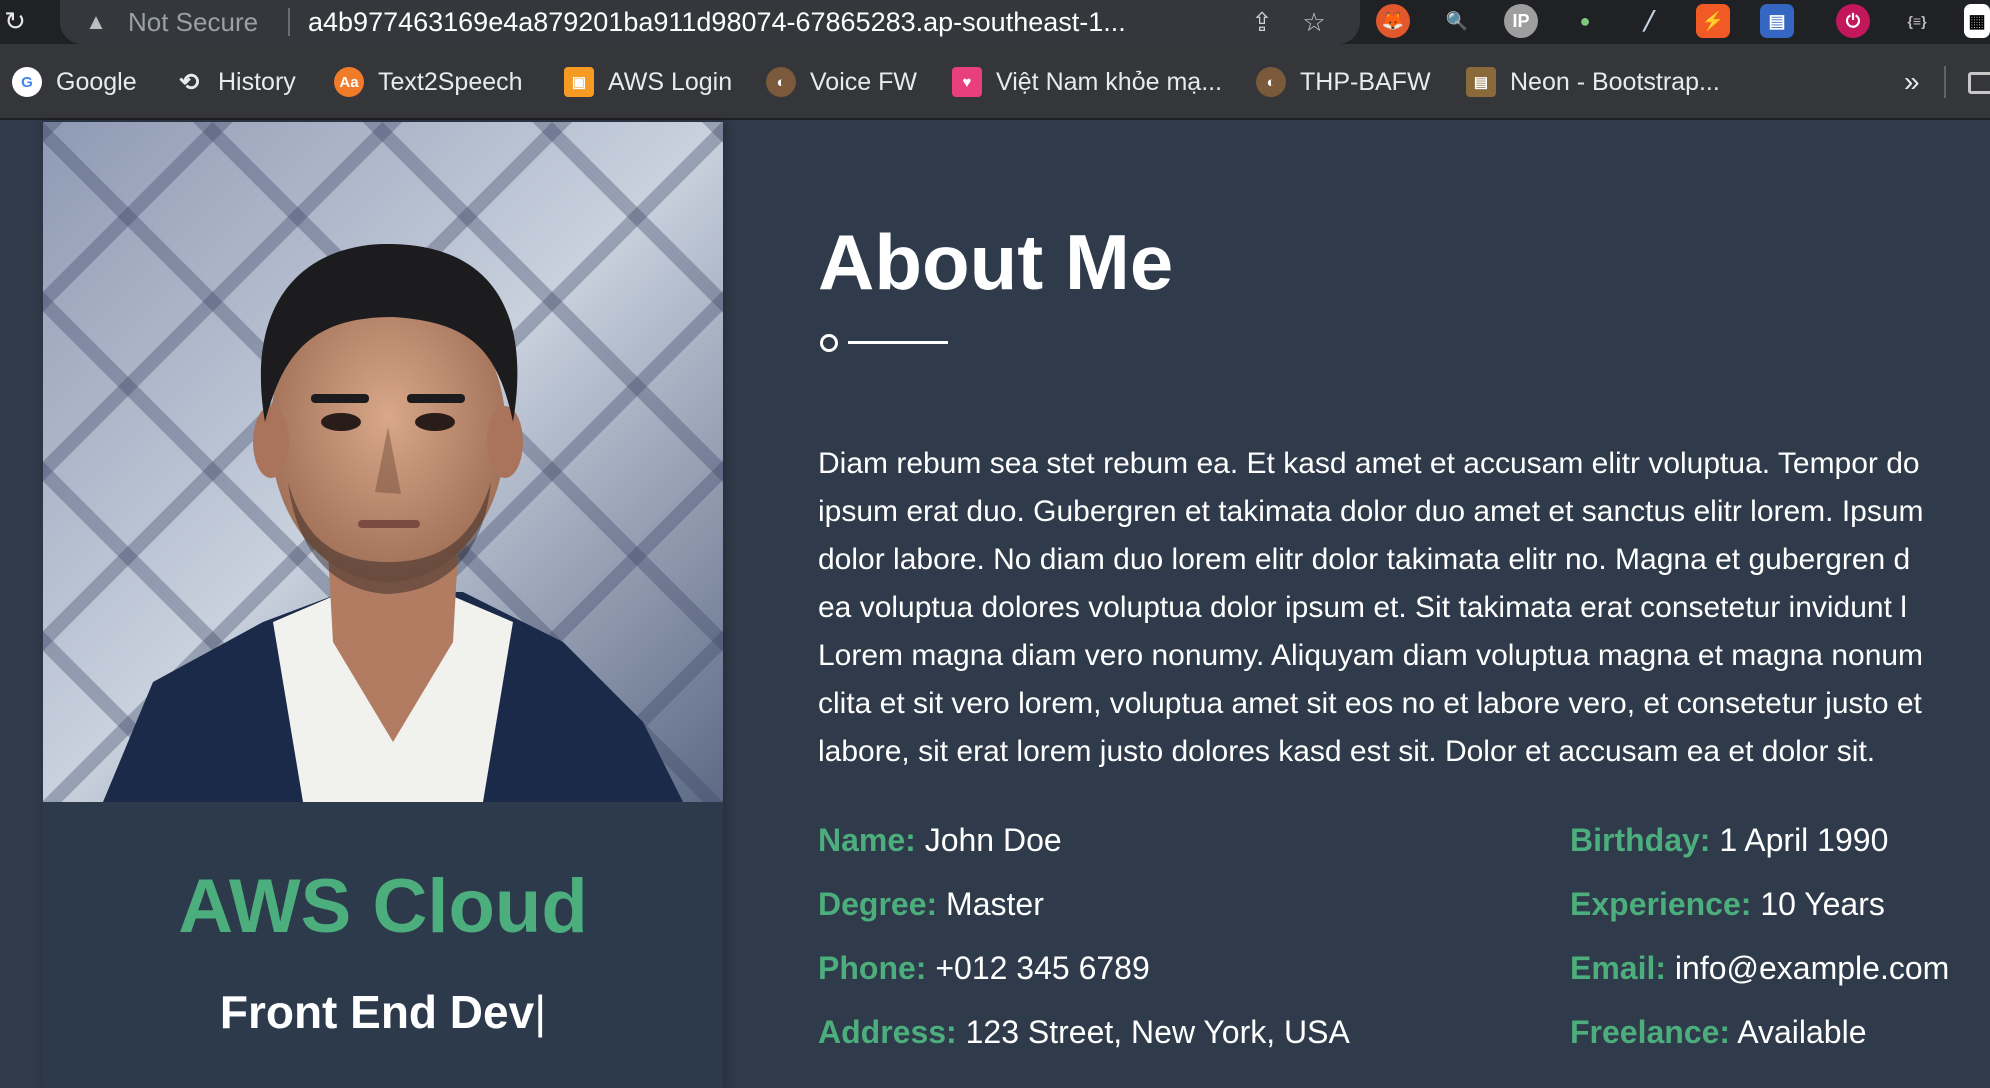 This screenshot has width=1990, height=1088. What do you see at coordinates (863, 81) in the screenshot?
I see `bookmark-label: Voice FW` at bounding box center [863, 81].